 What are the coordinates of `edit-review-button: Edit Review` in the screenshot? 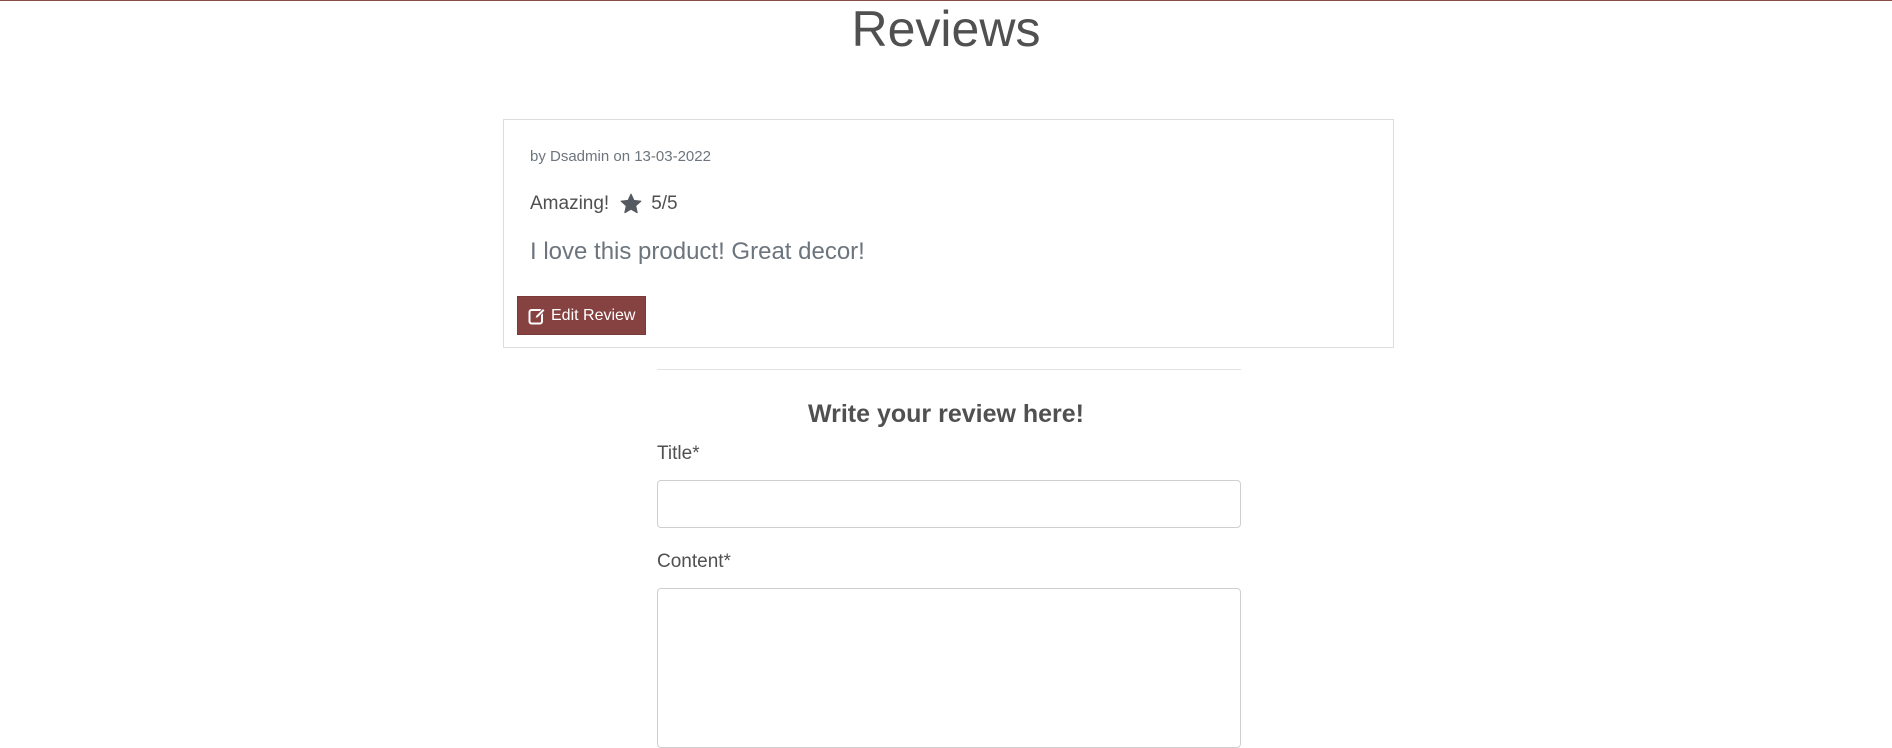 It's located at (582, 315).